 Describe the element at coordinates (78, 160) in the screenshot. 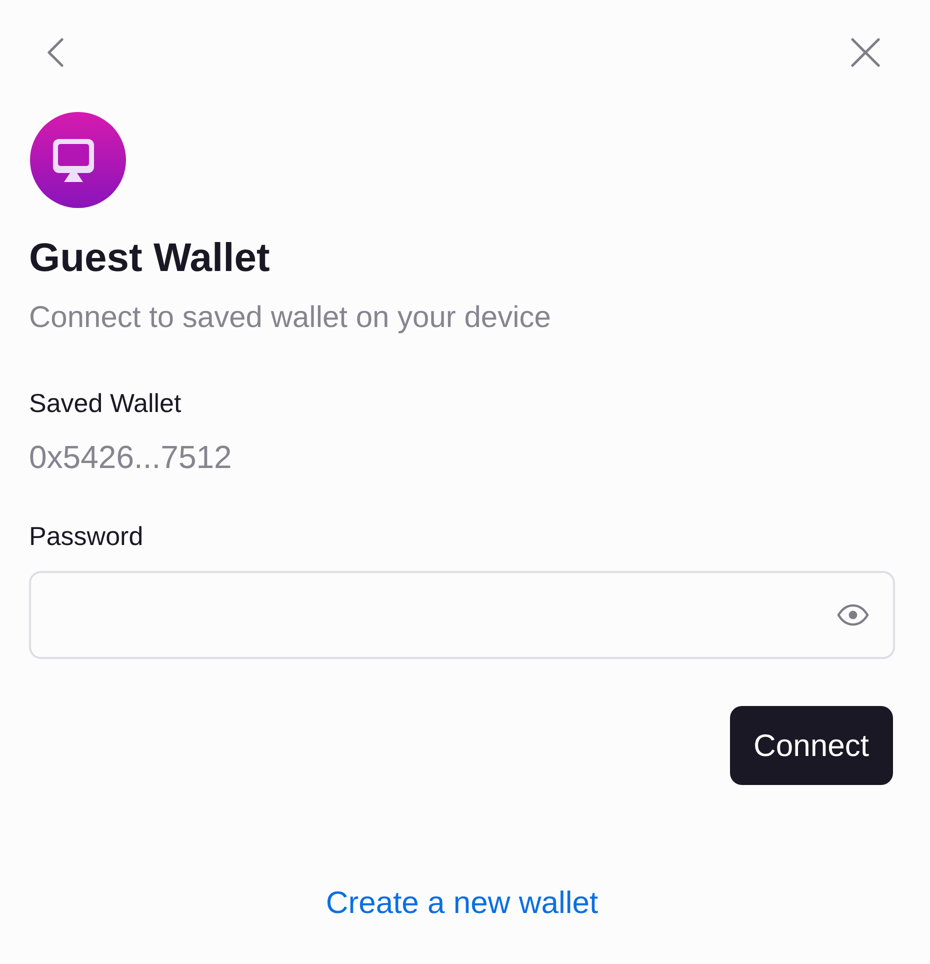

I see `monitor-icon` at that location.